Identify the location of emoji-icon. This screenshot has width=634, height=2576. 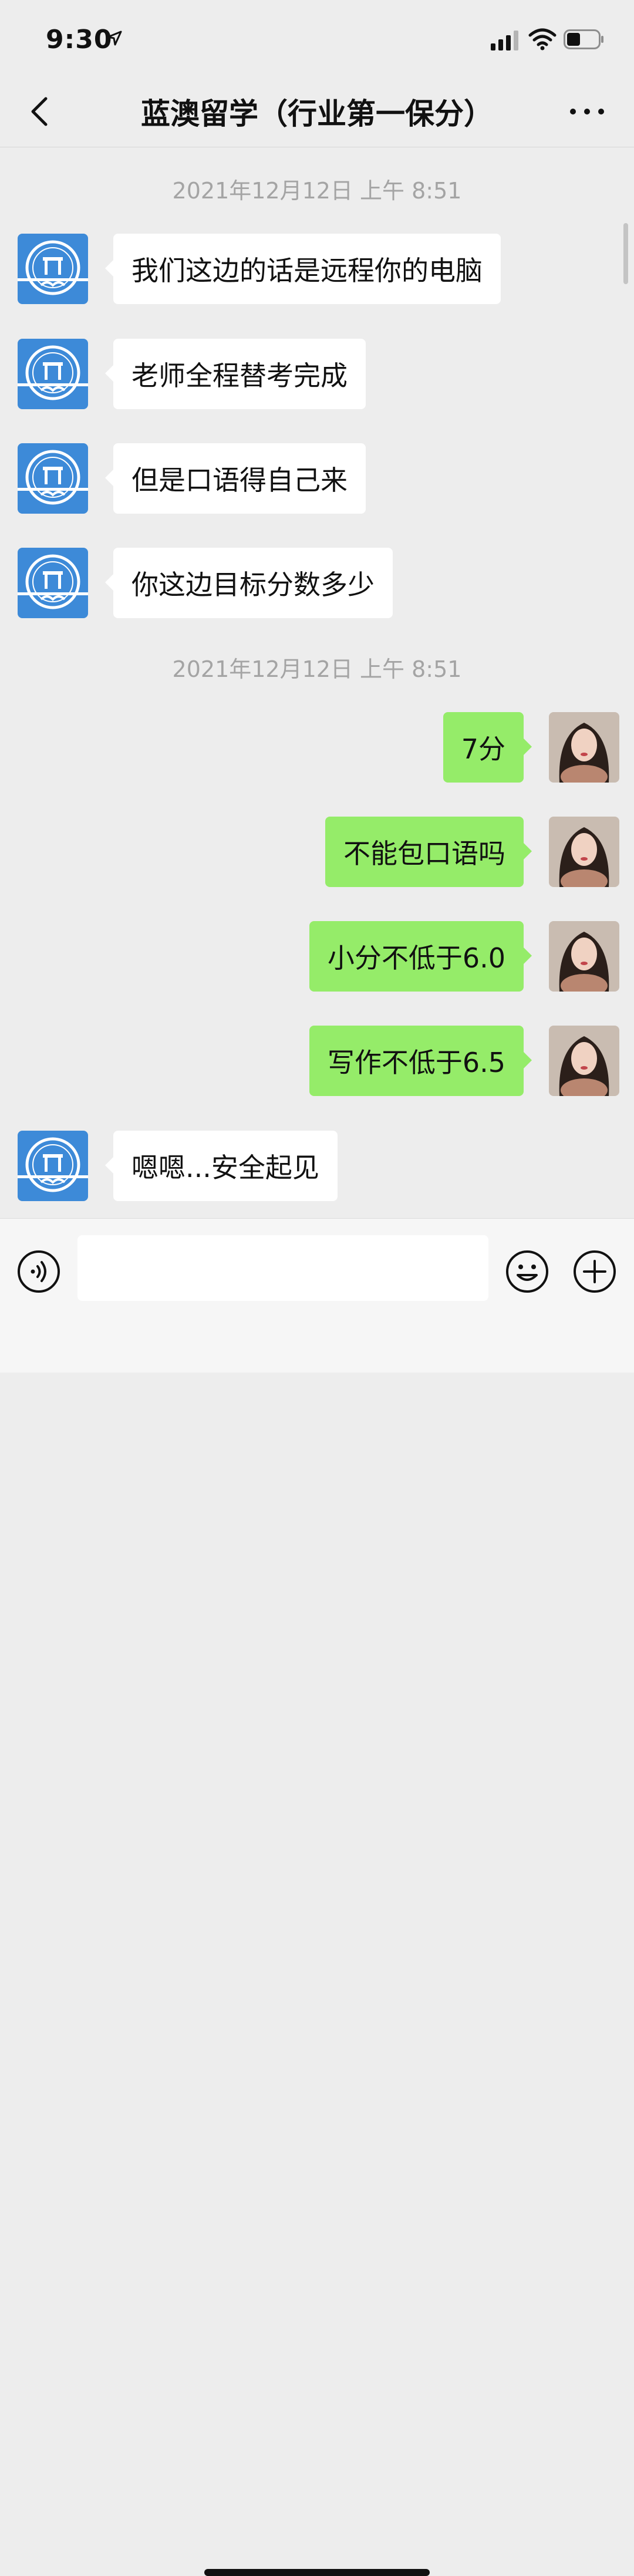
(527, 1271).